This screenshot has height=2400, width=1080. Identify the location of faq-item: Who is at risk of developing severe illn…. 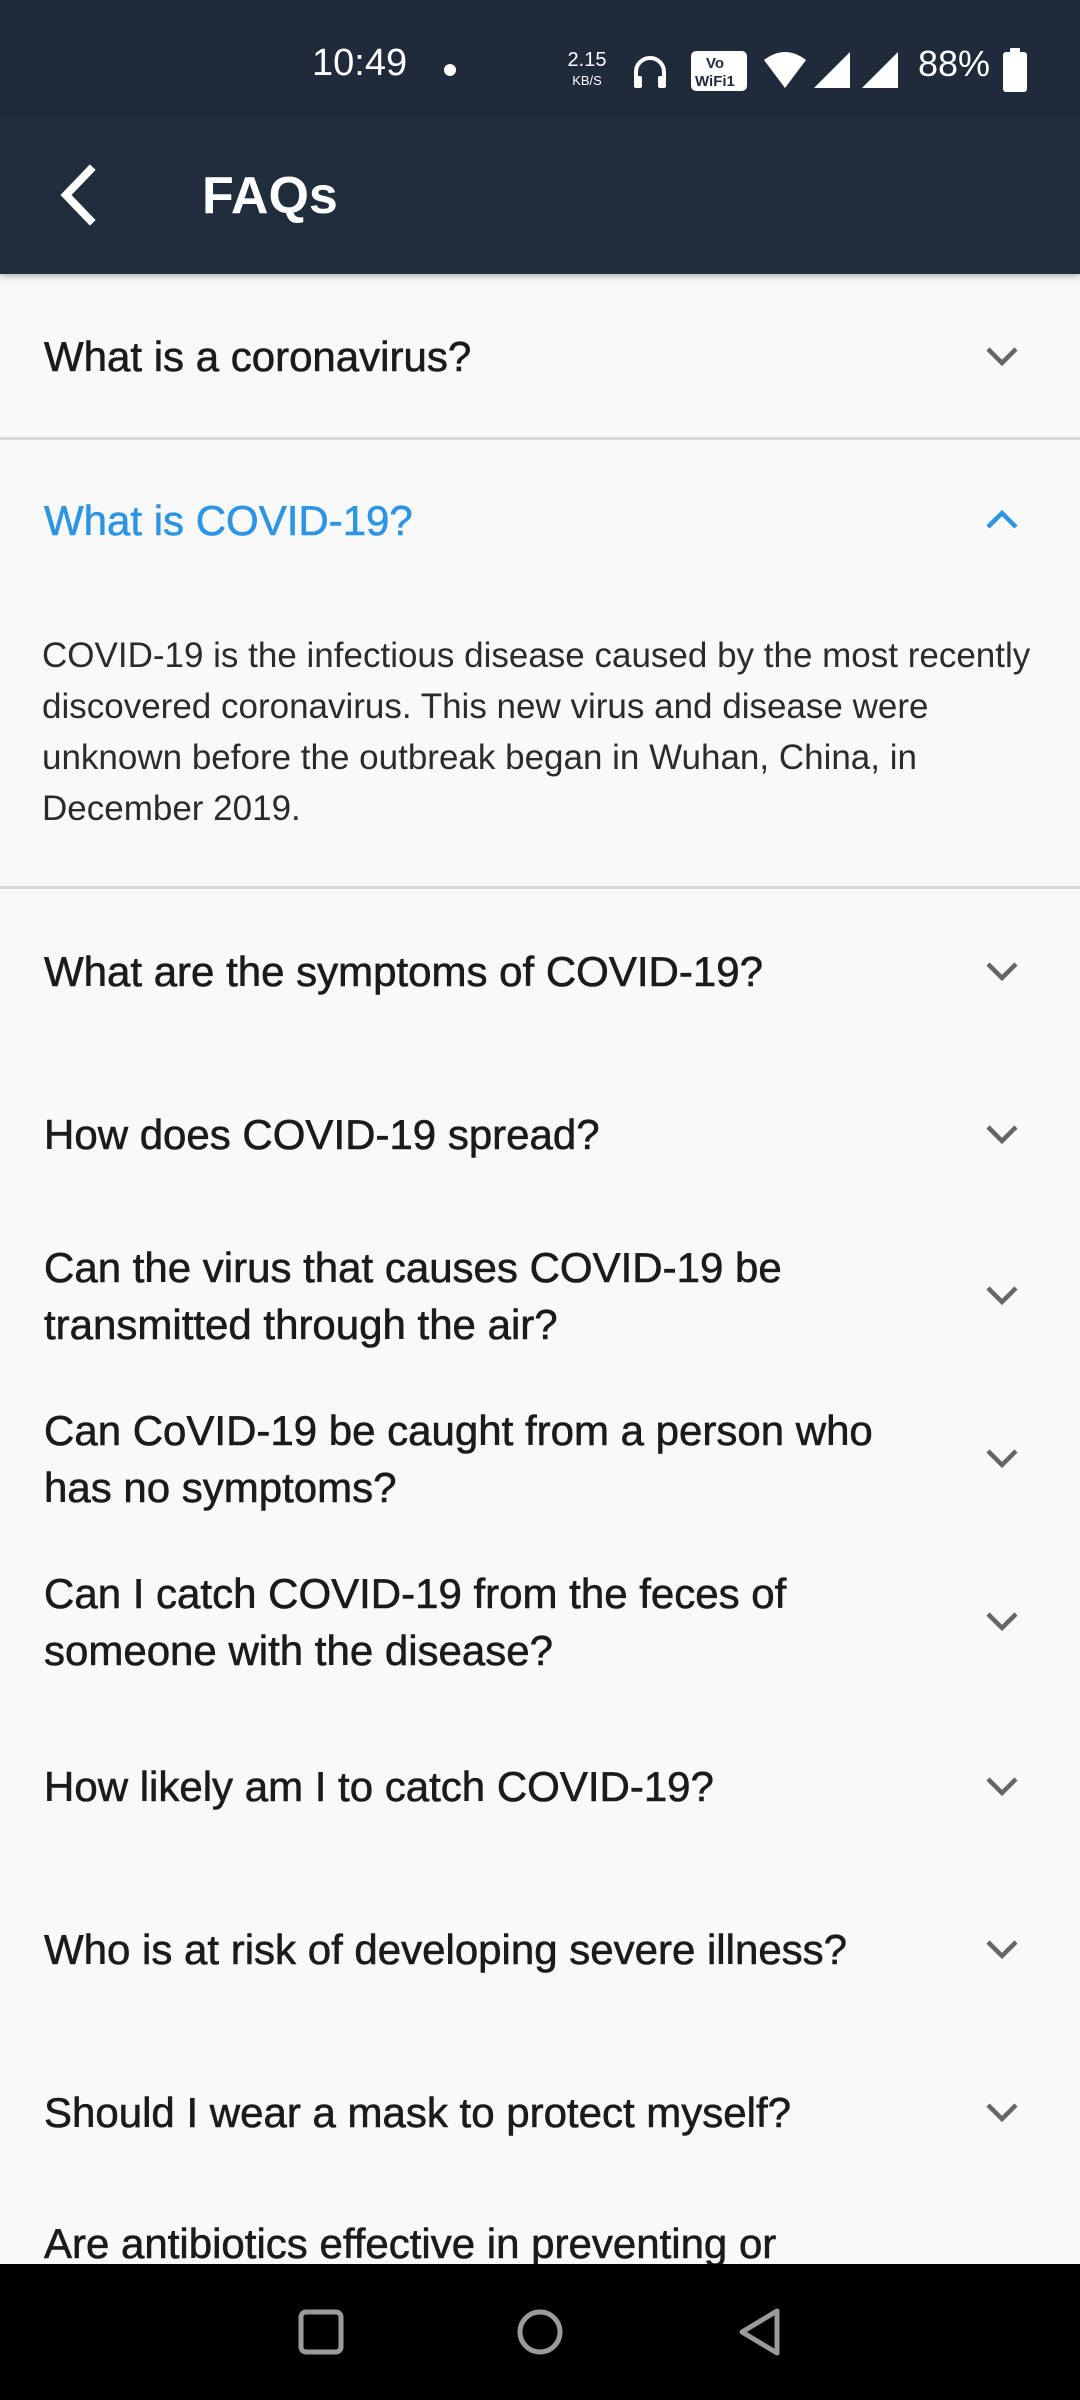
(540, 1948).